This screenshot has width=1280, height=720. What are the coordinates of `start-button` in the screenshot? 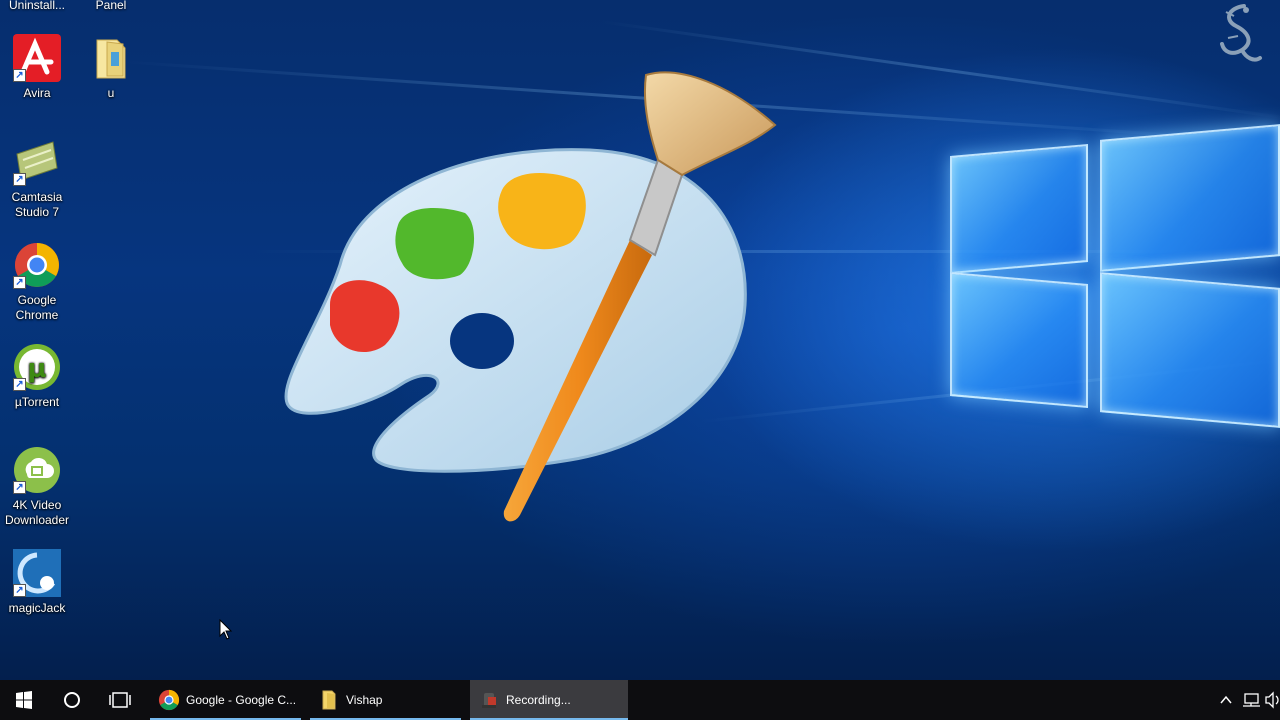 It's located at (24, 700).